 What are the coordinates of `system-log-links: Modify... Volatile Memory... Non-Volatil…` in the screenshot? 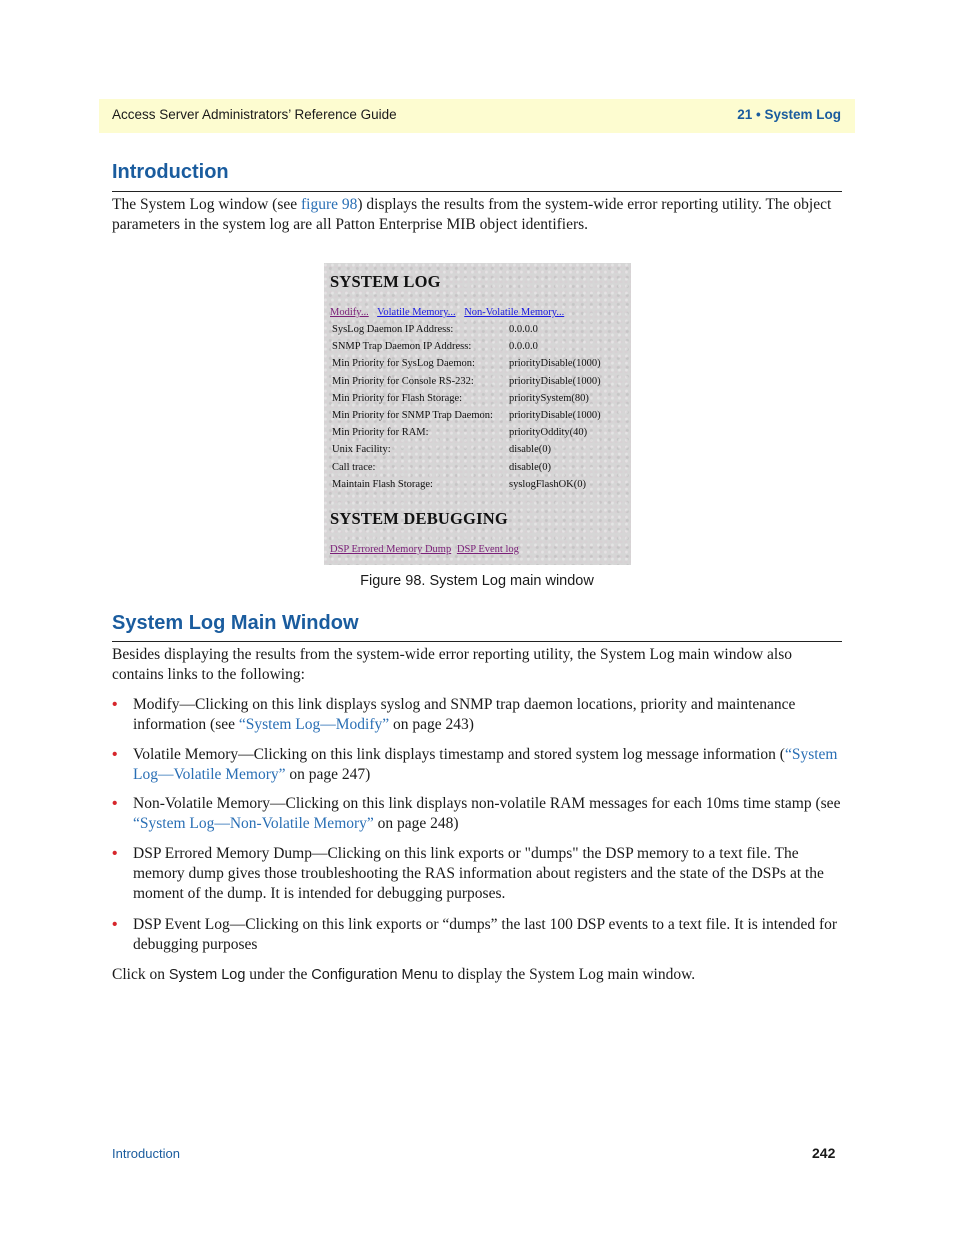 It's located at (450, 312).